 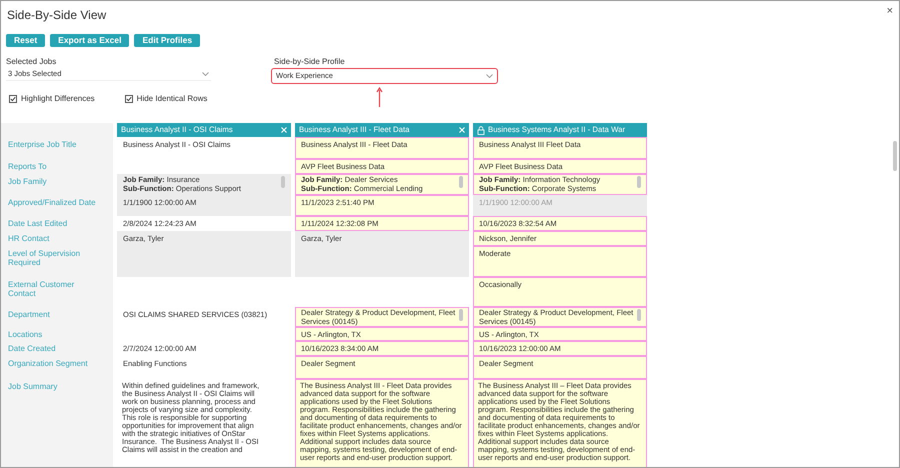 What do you see at coordinates (889, 11) in the screenshot?
I see `close-button: ×` at bounding box center [889, 11].